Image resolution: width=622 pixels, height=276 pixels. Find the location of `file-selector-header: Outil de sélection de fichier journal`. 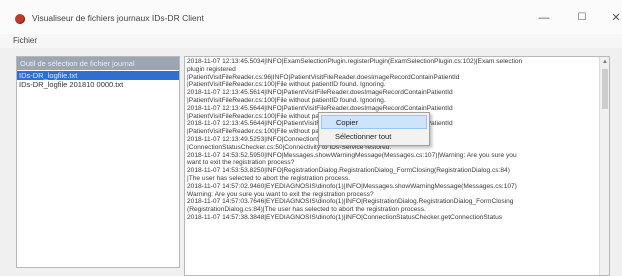

file-selector-header: Outil de sélection de fichier journal is located at coordinates (98, 63).